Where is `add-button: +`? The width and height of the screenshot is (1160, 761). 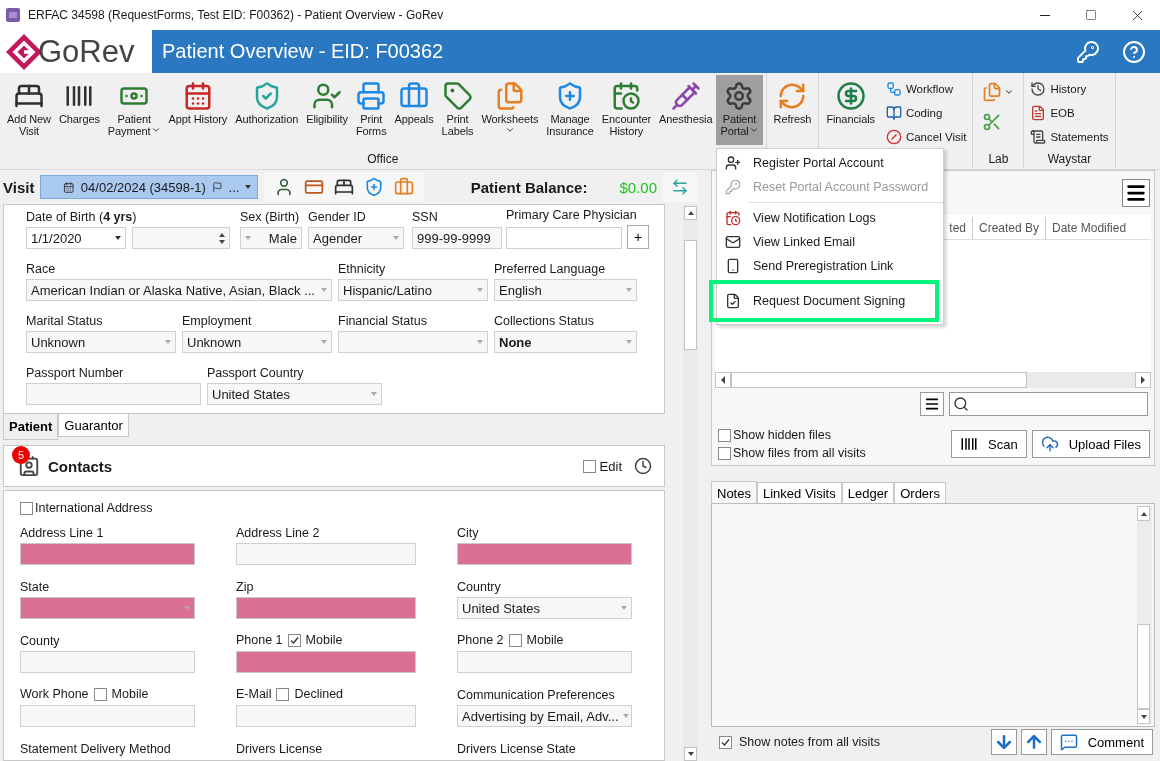 add-button: + is located at coordinates (638, 237).